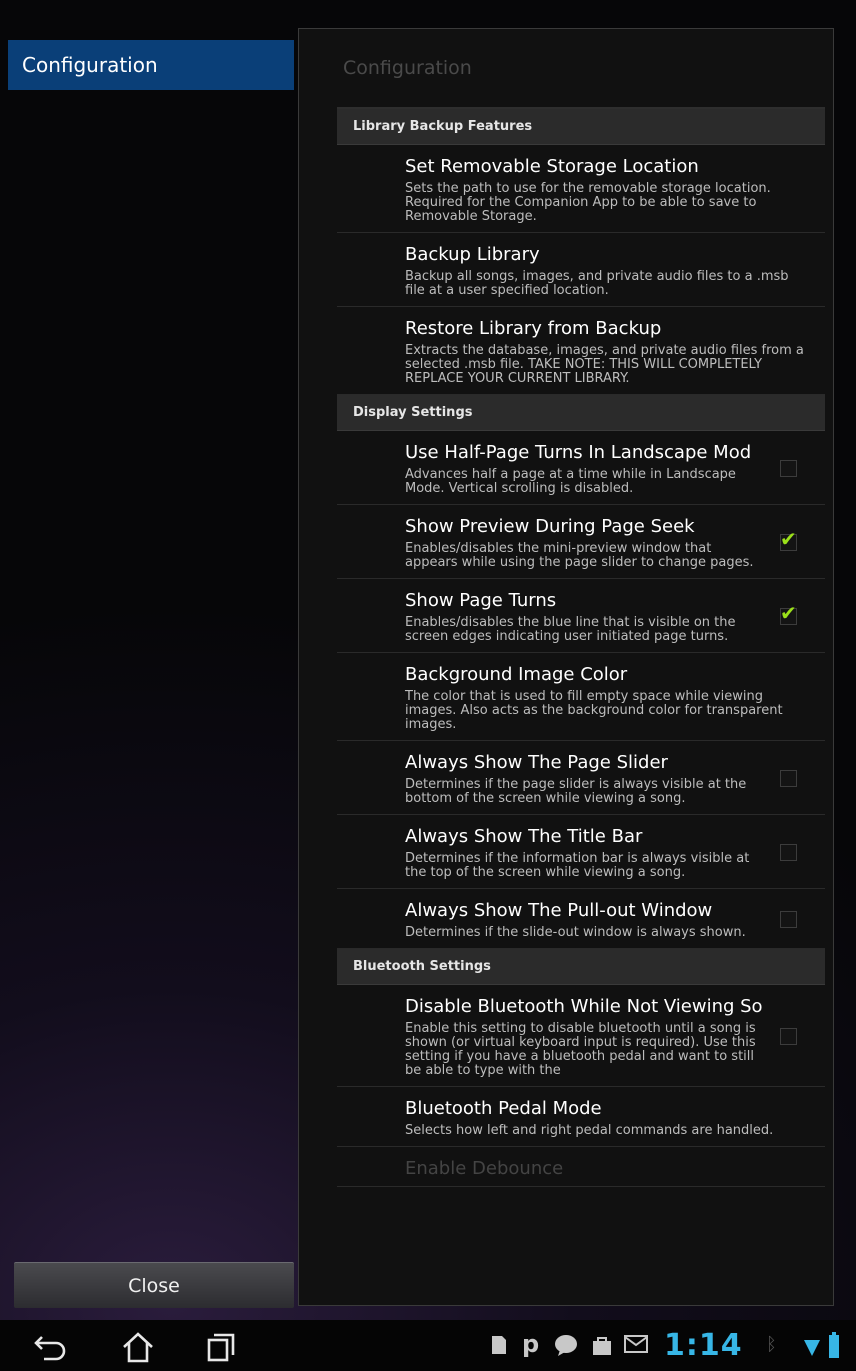 The width and height of the screenshot is (856, 1371). I want to click on talk-icon, so click(566, 1347).